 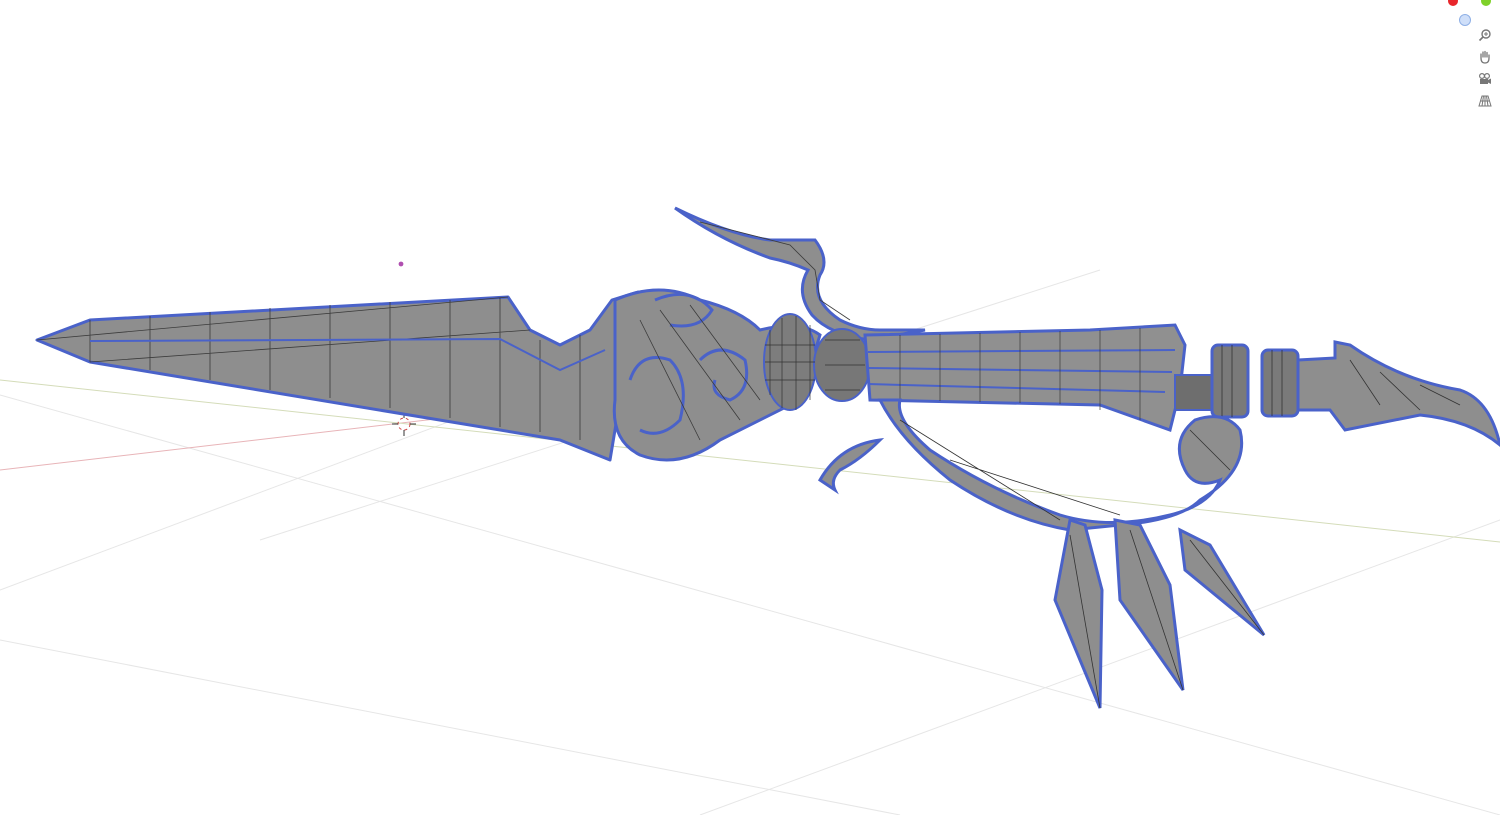 I want to click on y-axis-gizmo-dot, so click(x=1486, y=3).